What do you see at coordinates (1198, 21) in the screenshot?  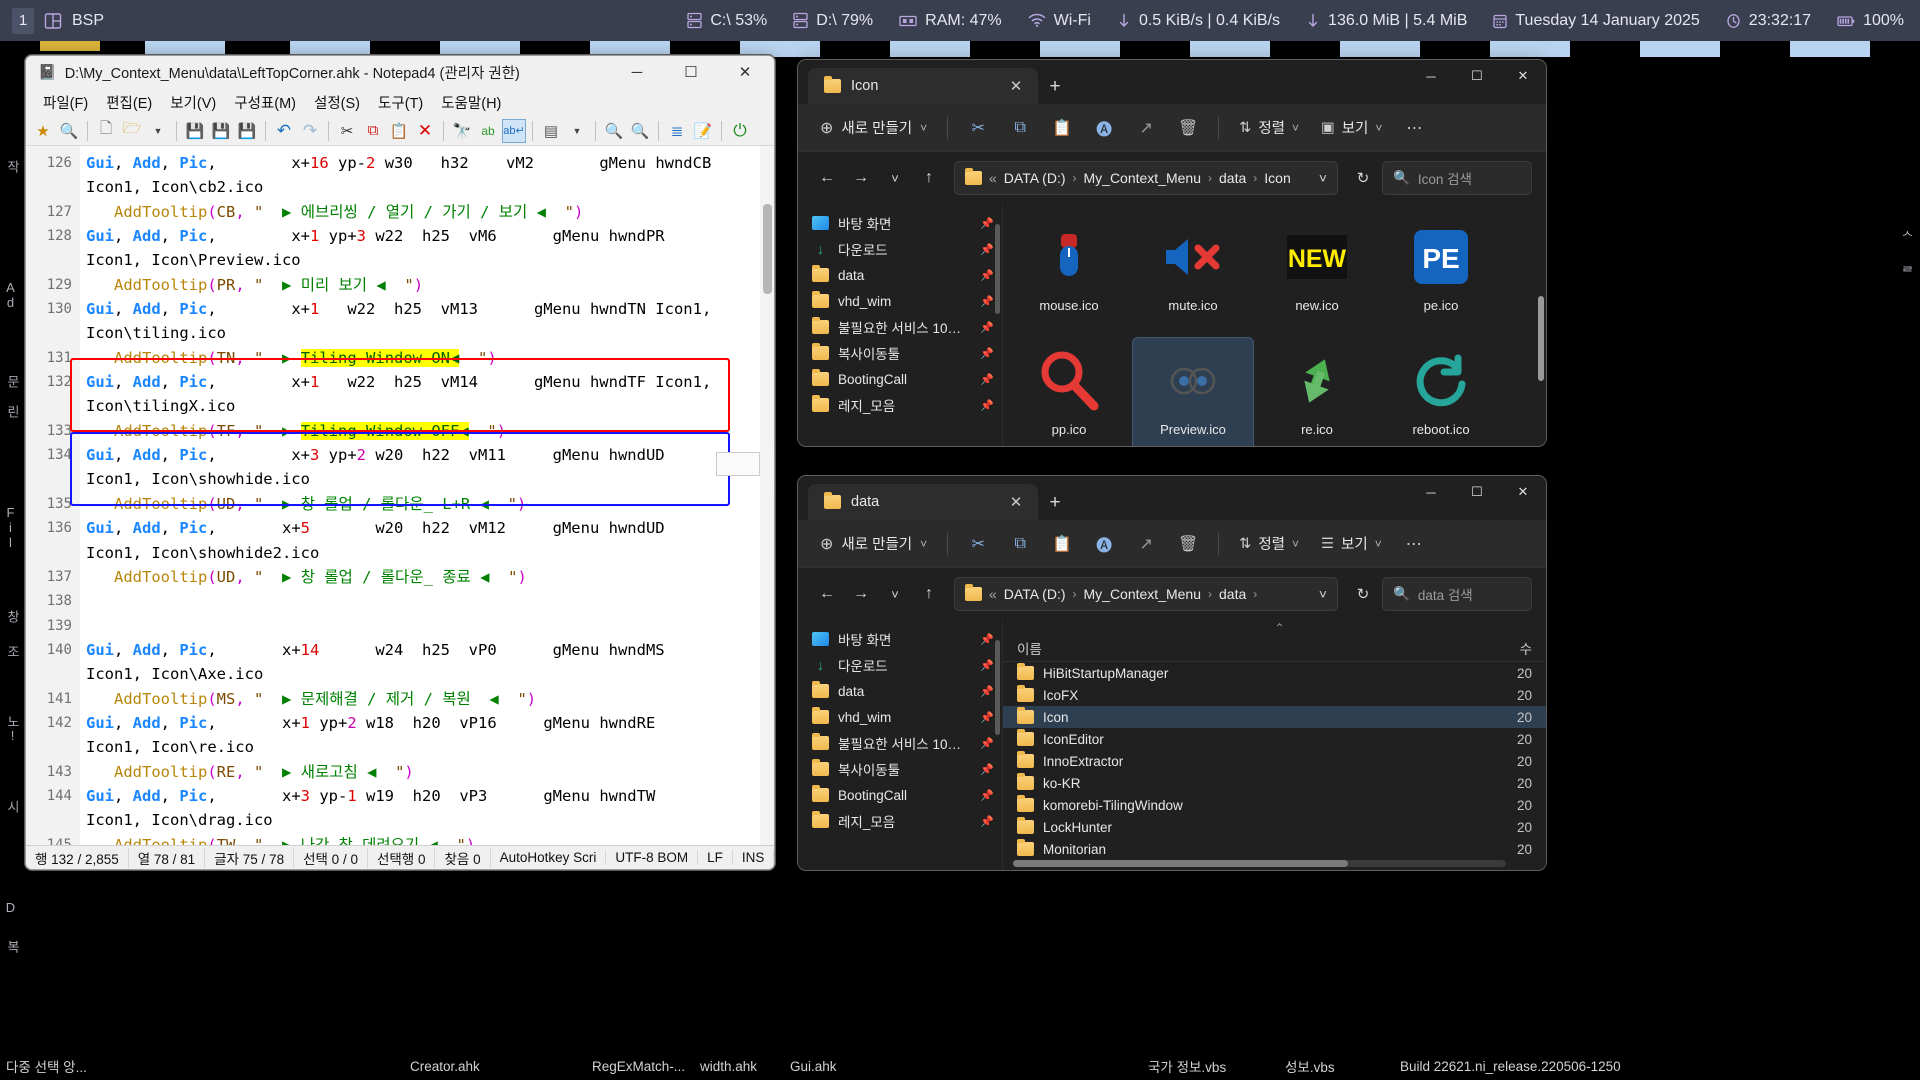 I see `stat-net-speed: 0.5 KiB/s | 0.4 KiB/s` at bounding box center [1198, 21].